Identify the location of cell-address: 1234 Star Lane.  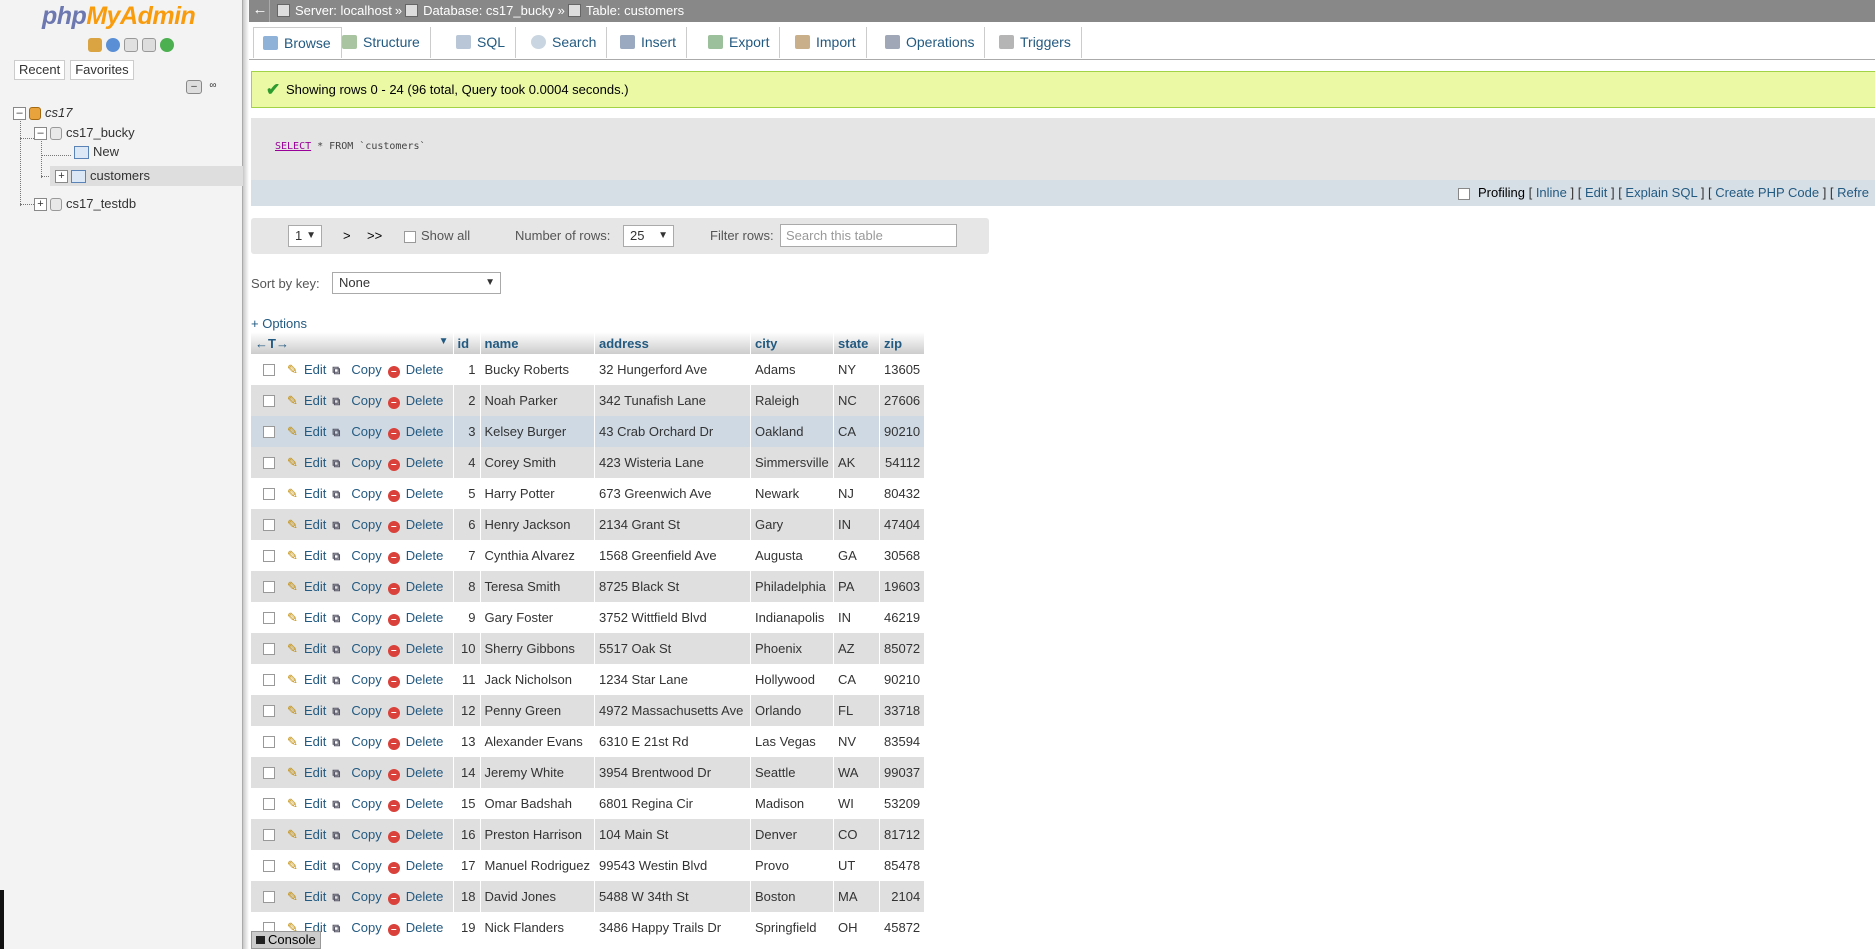
(673, 679).